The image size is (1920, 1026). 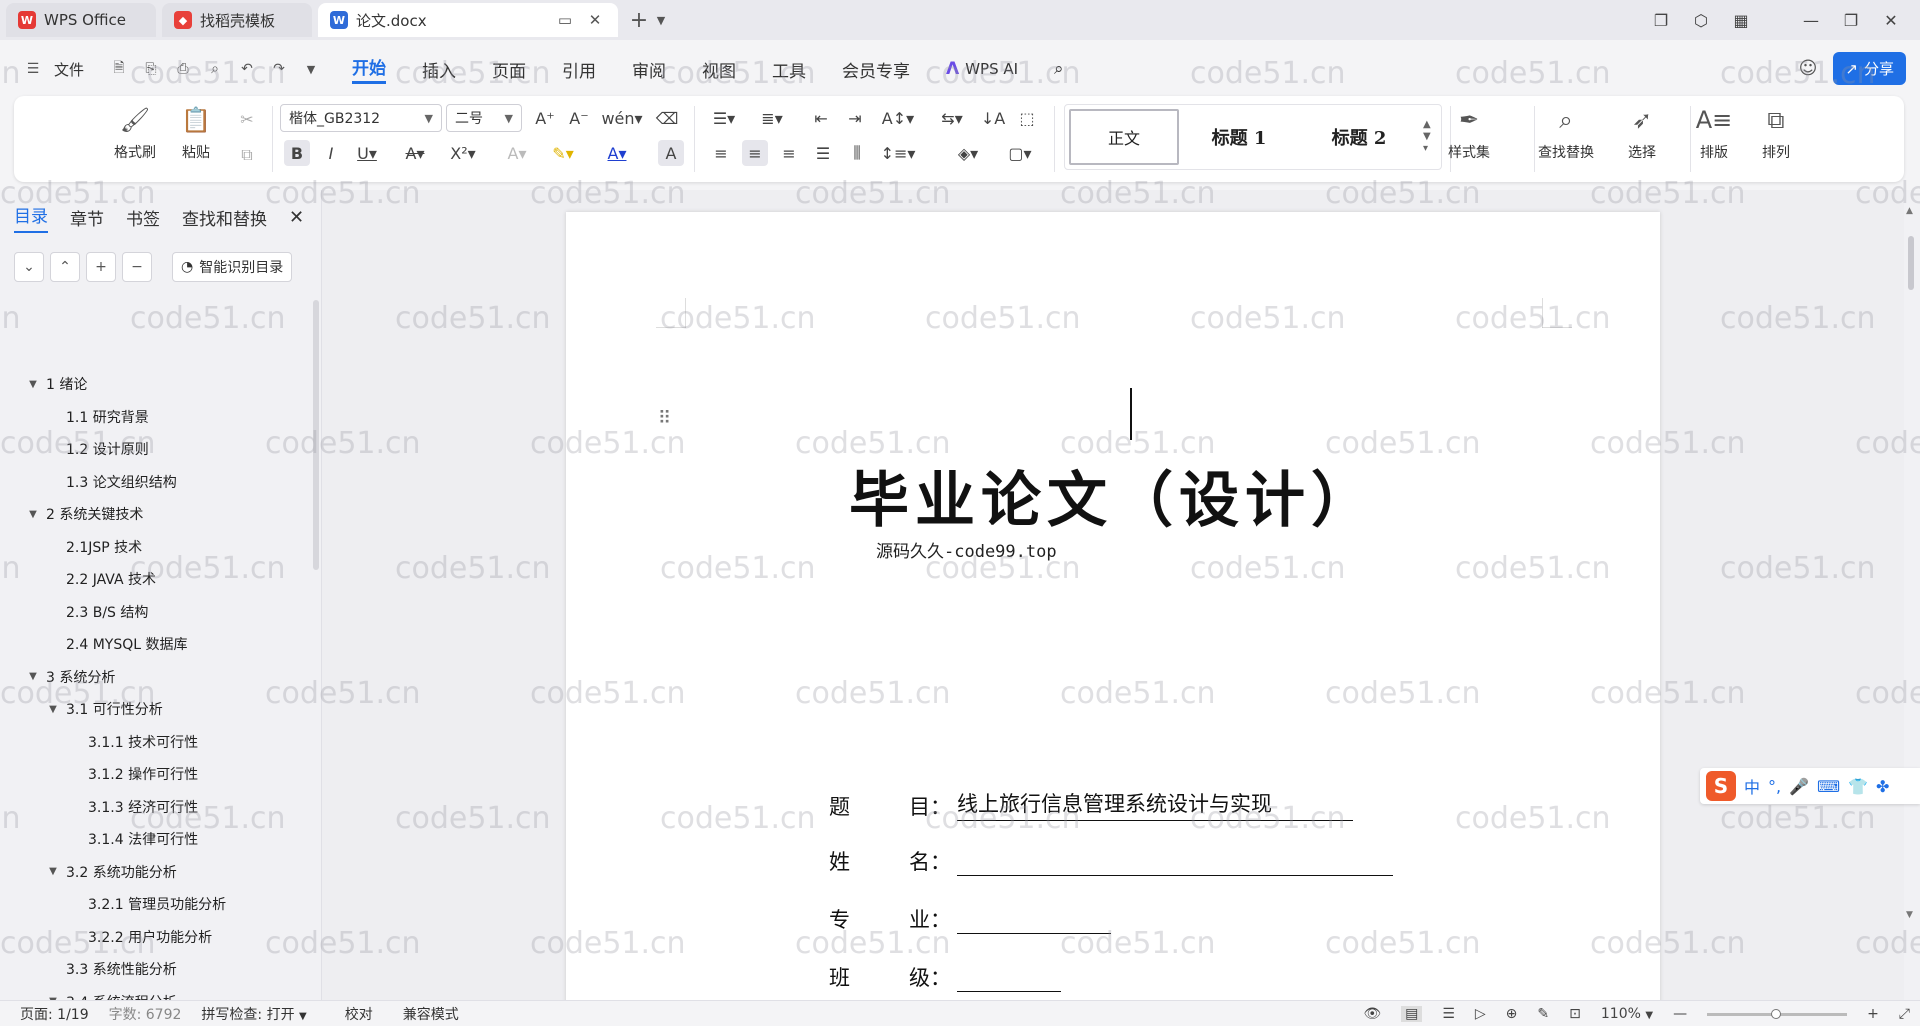 I want to click on align-center-icon: ≡, so click(x=755, y=153).